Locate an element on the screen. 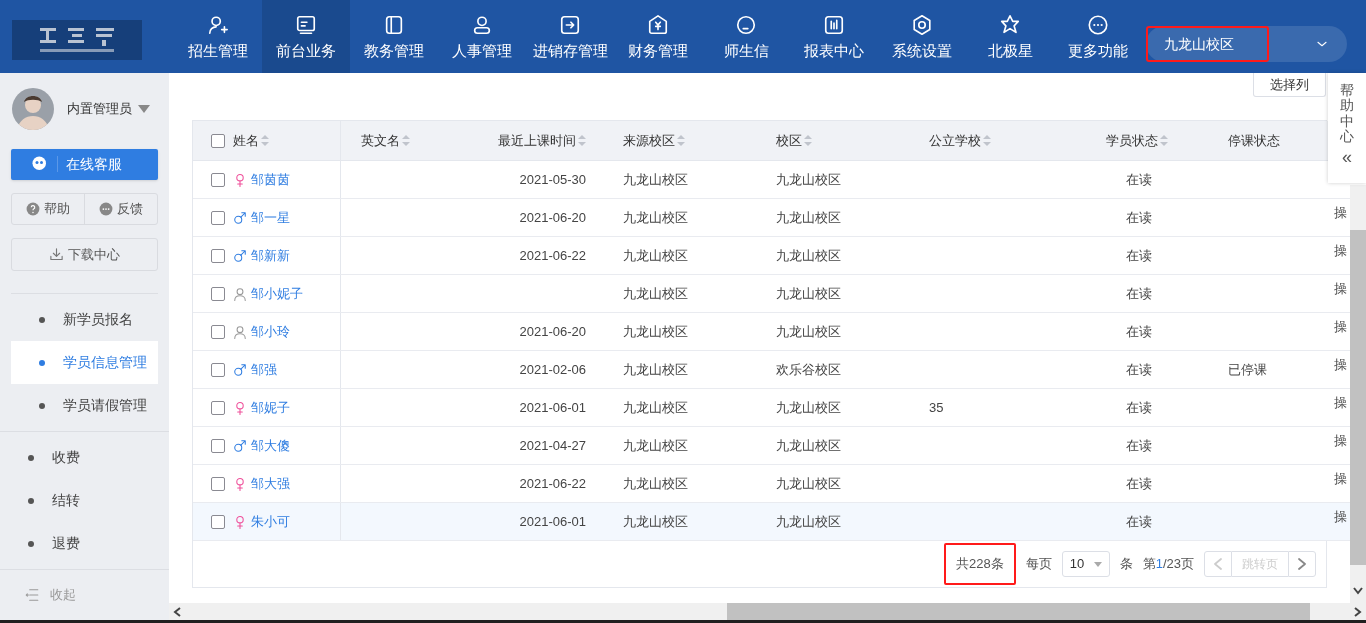  column-header: 英文名 is located at coordinates (380, 140).